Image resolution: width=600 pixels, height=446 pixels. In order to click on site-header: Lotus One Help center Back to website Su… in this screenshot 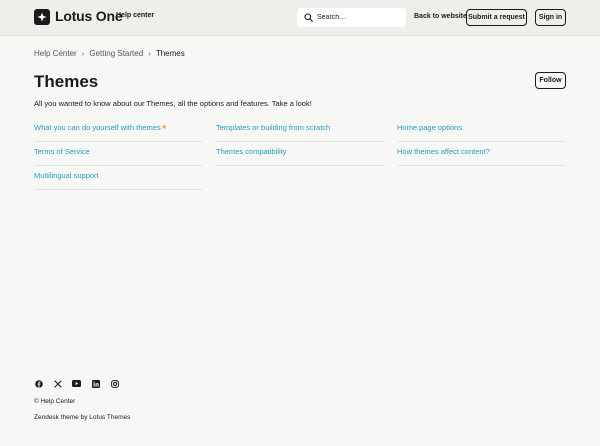, I will do `click(300, 18)`.